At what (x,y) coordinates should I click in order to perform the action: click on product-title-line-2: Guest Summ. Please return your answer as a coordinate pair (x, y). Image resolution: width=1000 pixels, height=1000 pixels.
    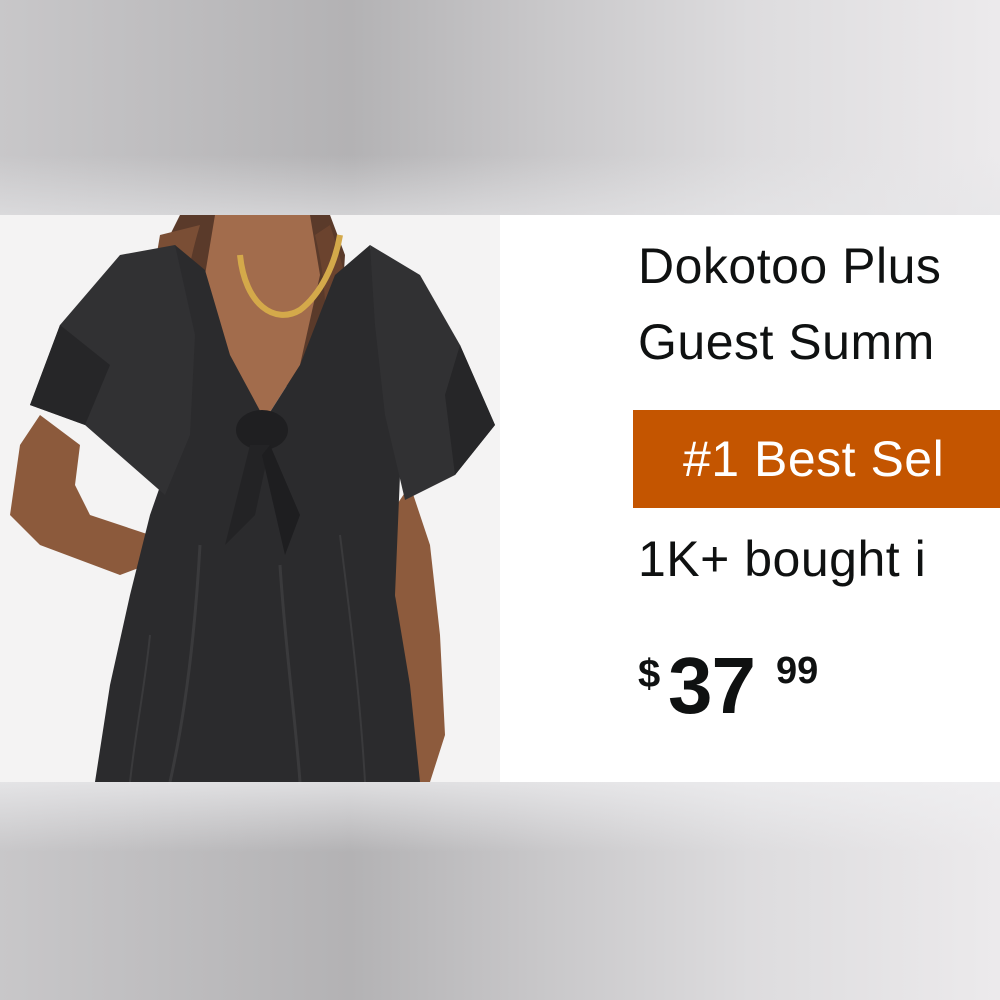
    Looking at the image, I should click on (786, 342).